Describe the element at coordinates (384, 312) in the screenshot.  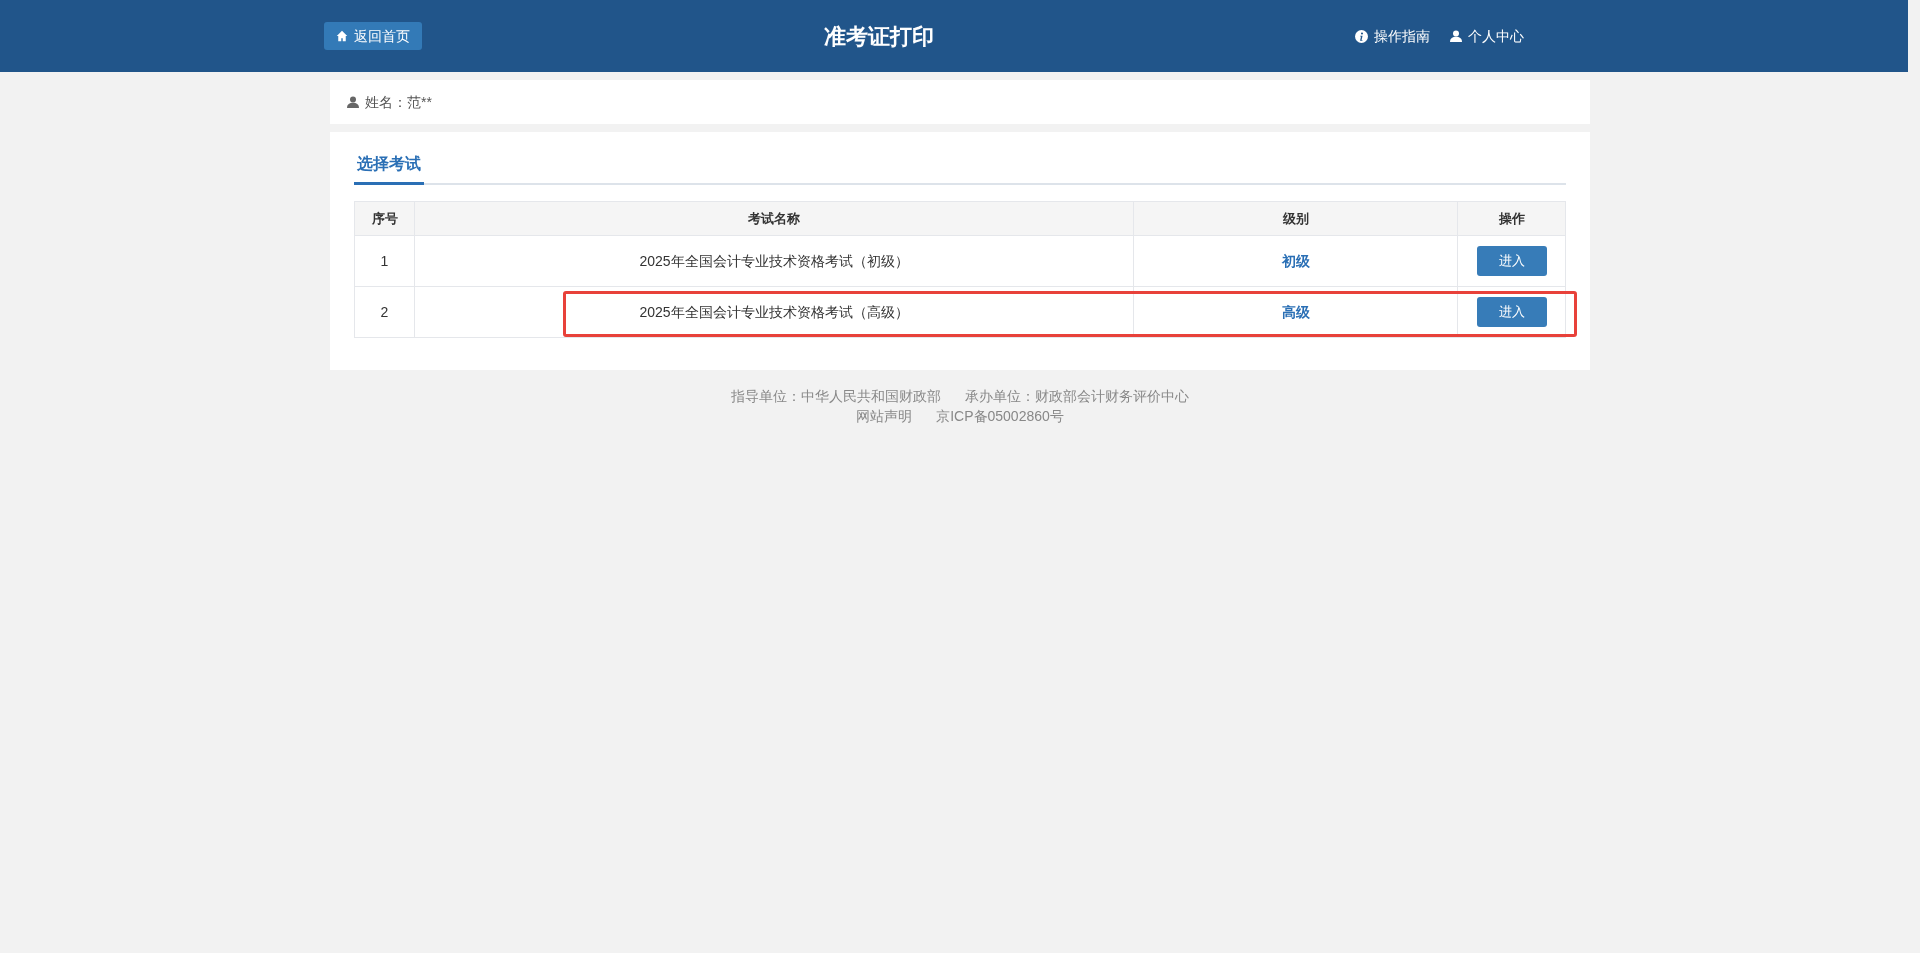
I see `table-cell: 2` at that location.